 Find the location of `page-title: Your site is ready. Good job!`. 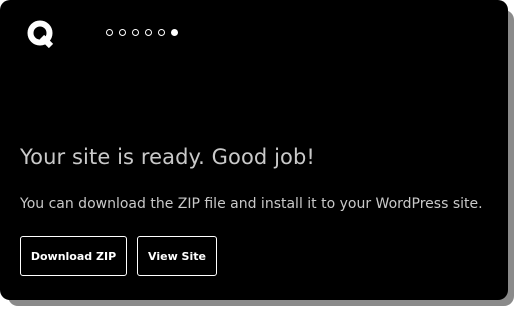

page-title: Your site is ready. Good job! is located at coordinates (167, 157).